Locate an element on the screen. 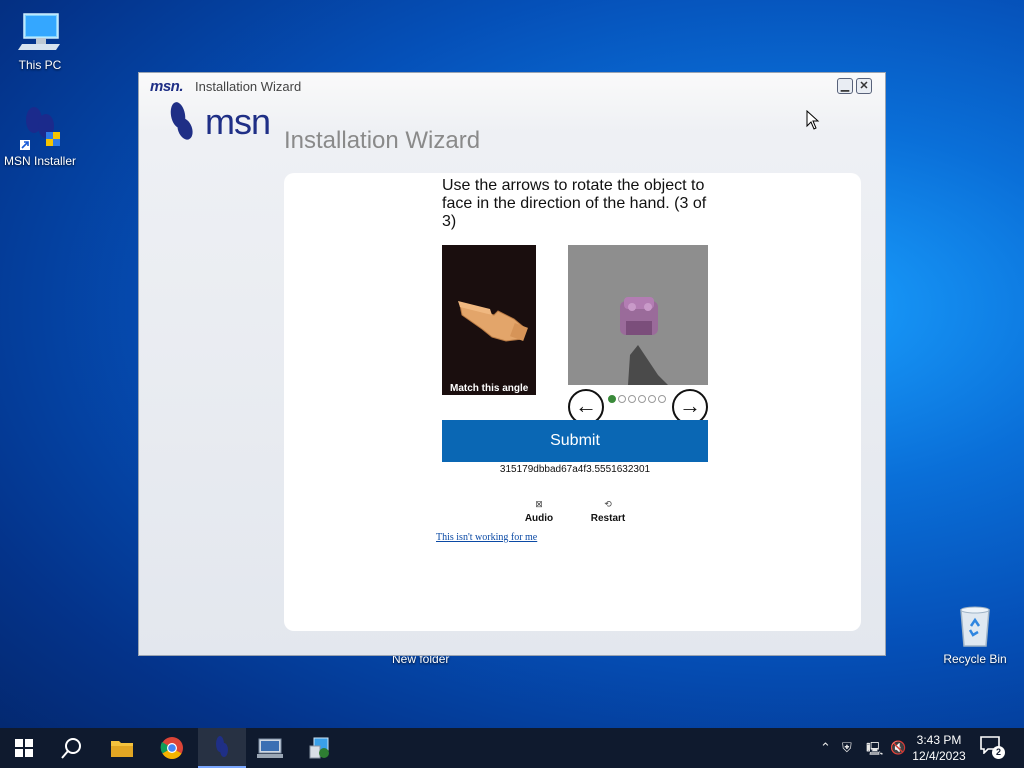  recycle-bin-icon is located at coordinates (975, 626).